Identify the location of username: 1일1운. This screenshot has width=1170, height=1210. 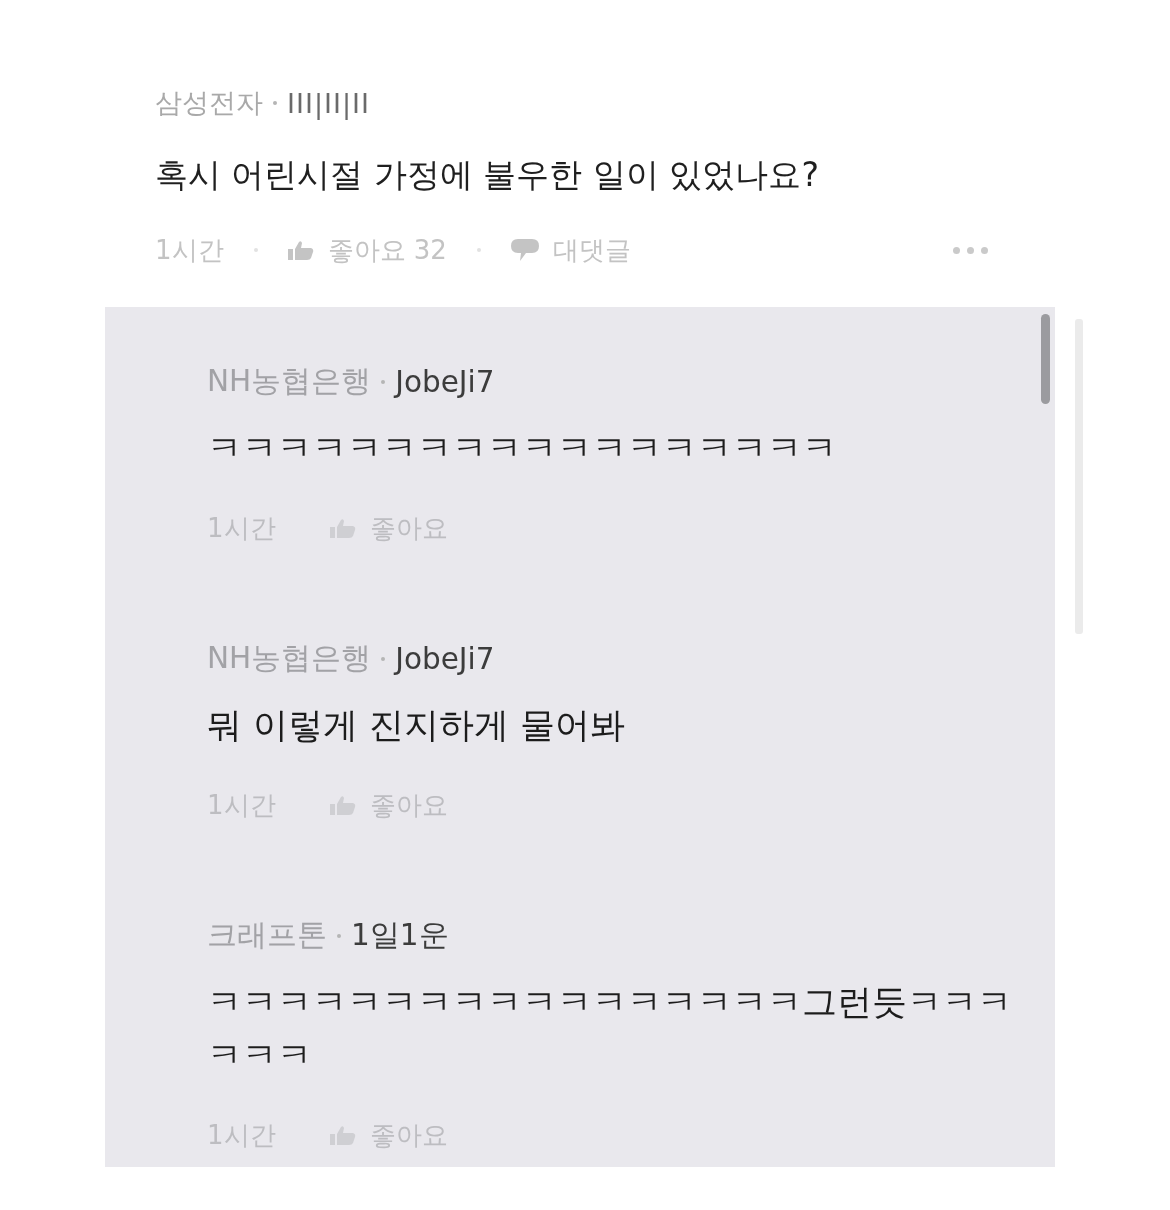
(400, 935).